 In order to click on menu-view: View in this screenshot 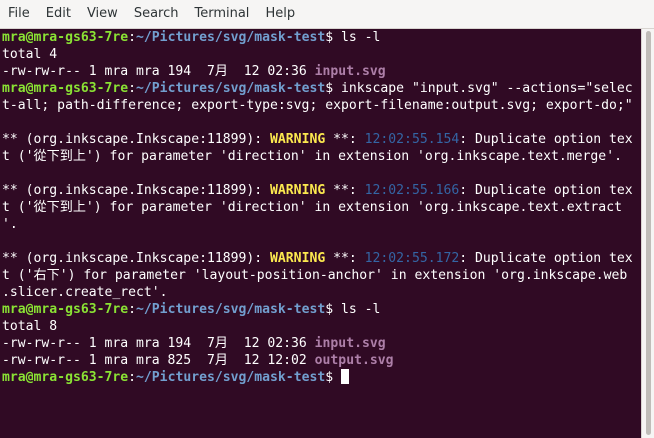, I will do `click(102, 14)`.